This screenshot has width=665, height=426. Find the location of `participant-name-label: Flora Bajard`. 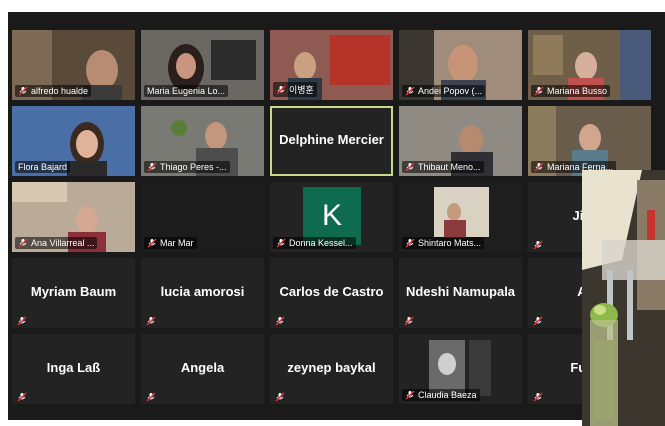

participant-name-label: Flora Bajard is located at coordinates (43, 167).